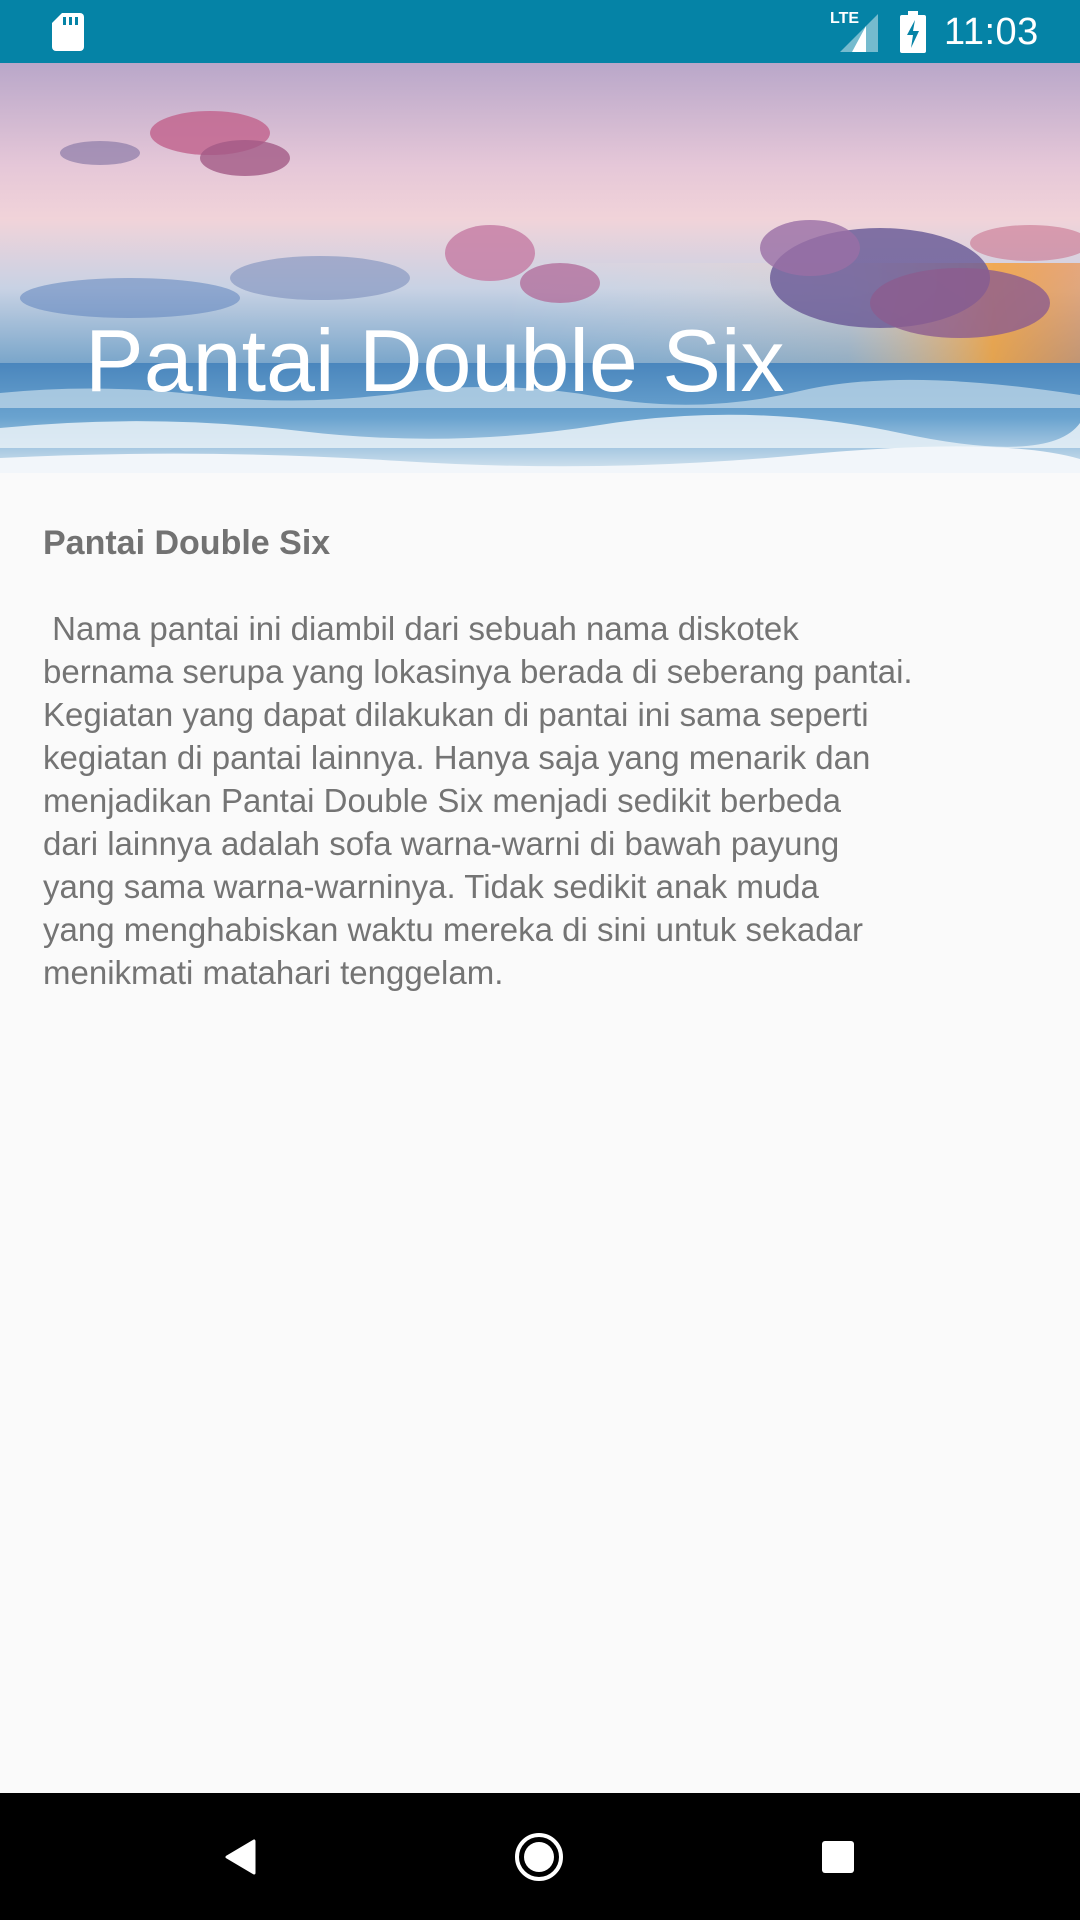 This screenshot has height=1920, width=1080. I want to click on home-icon, so click(539, 1857).